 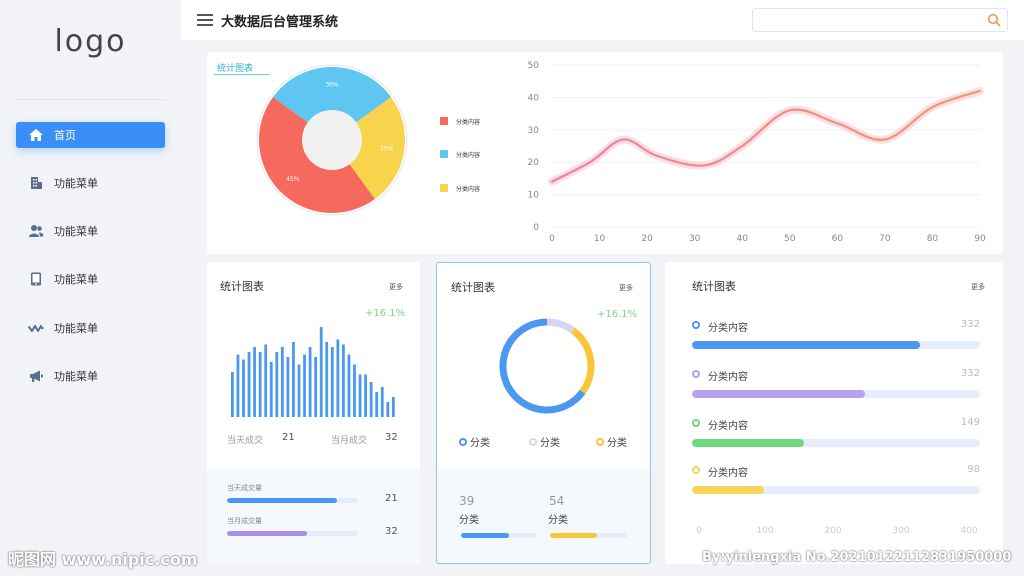 What do you see at coordinates (901, 531) in the screenshot?
I see `x-tick-label: 300` at bounding box center [901, 531].